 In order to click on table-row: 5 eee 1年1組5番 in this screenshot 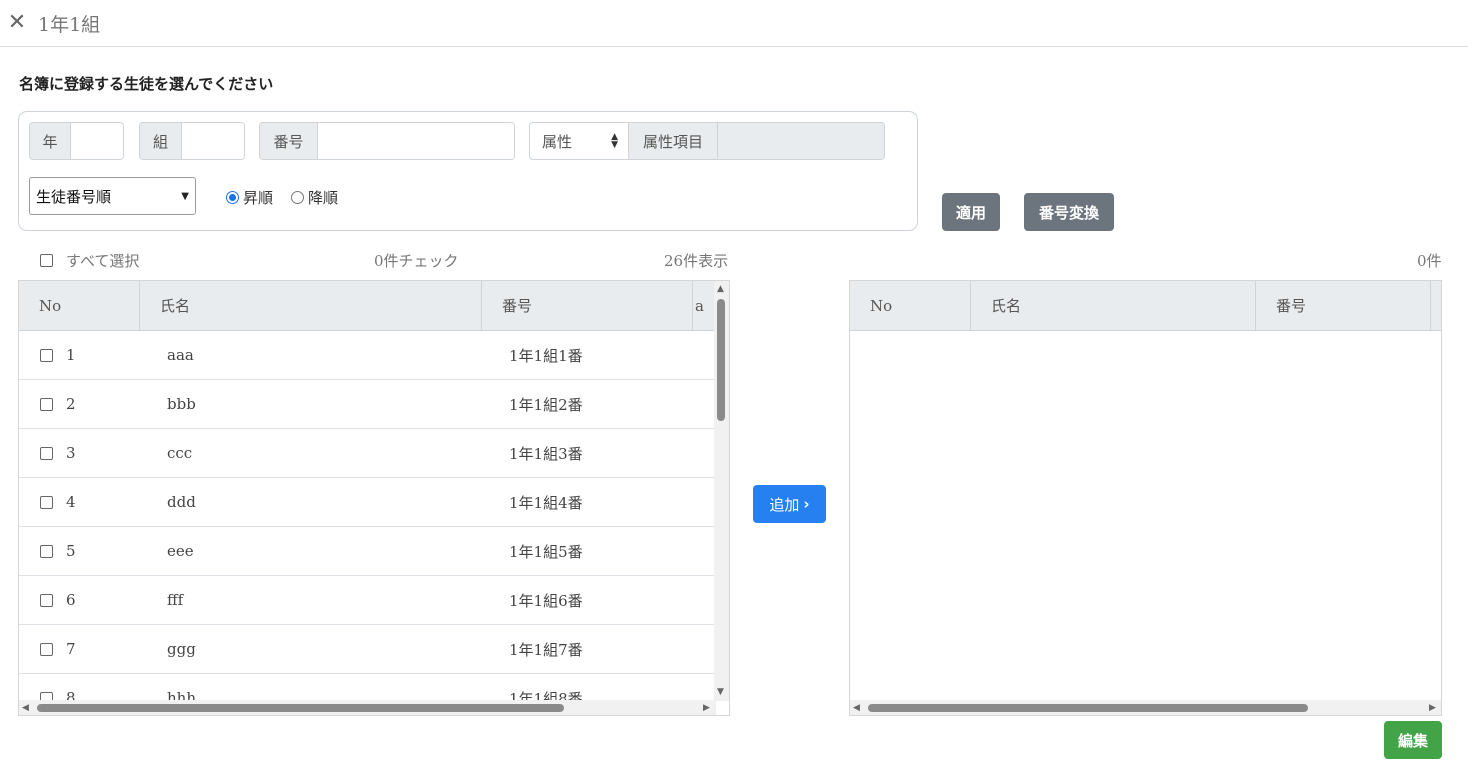, I will do `click(367, 551)`.